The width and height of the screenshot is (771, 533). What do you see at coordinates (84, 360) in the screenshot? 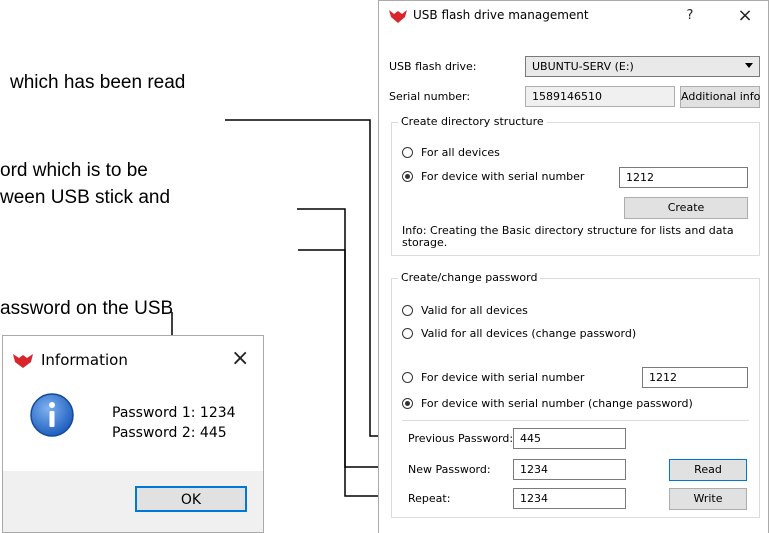
I see `info-dialog-title: Information` at bounding box center [84, 360].